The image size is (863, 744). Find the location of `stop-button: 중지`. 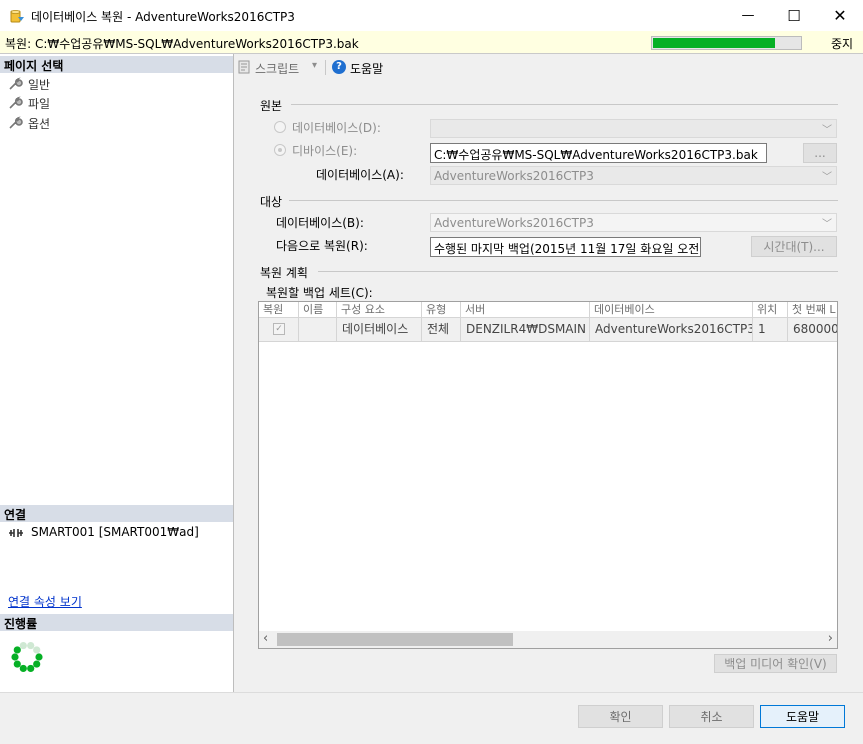

stop-button: 중지 is located at coordinates (842, 43).